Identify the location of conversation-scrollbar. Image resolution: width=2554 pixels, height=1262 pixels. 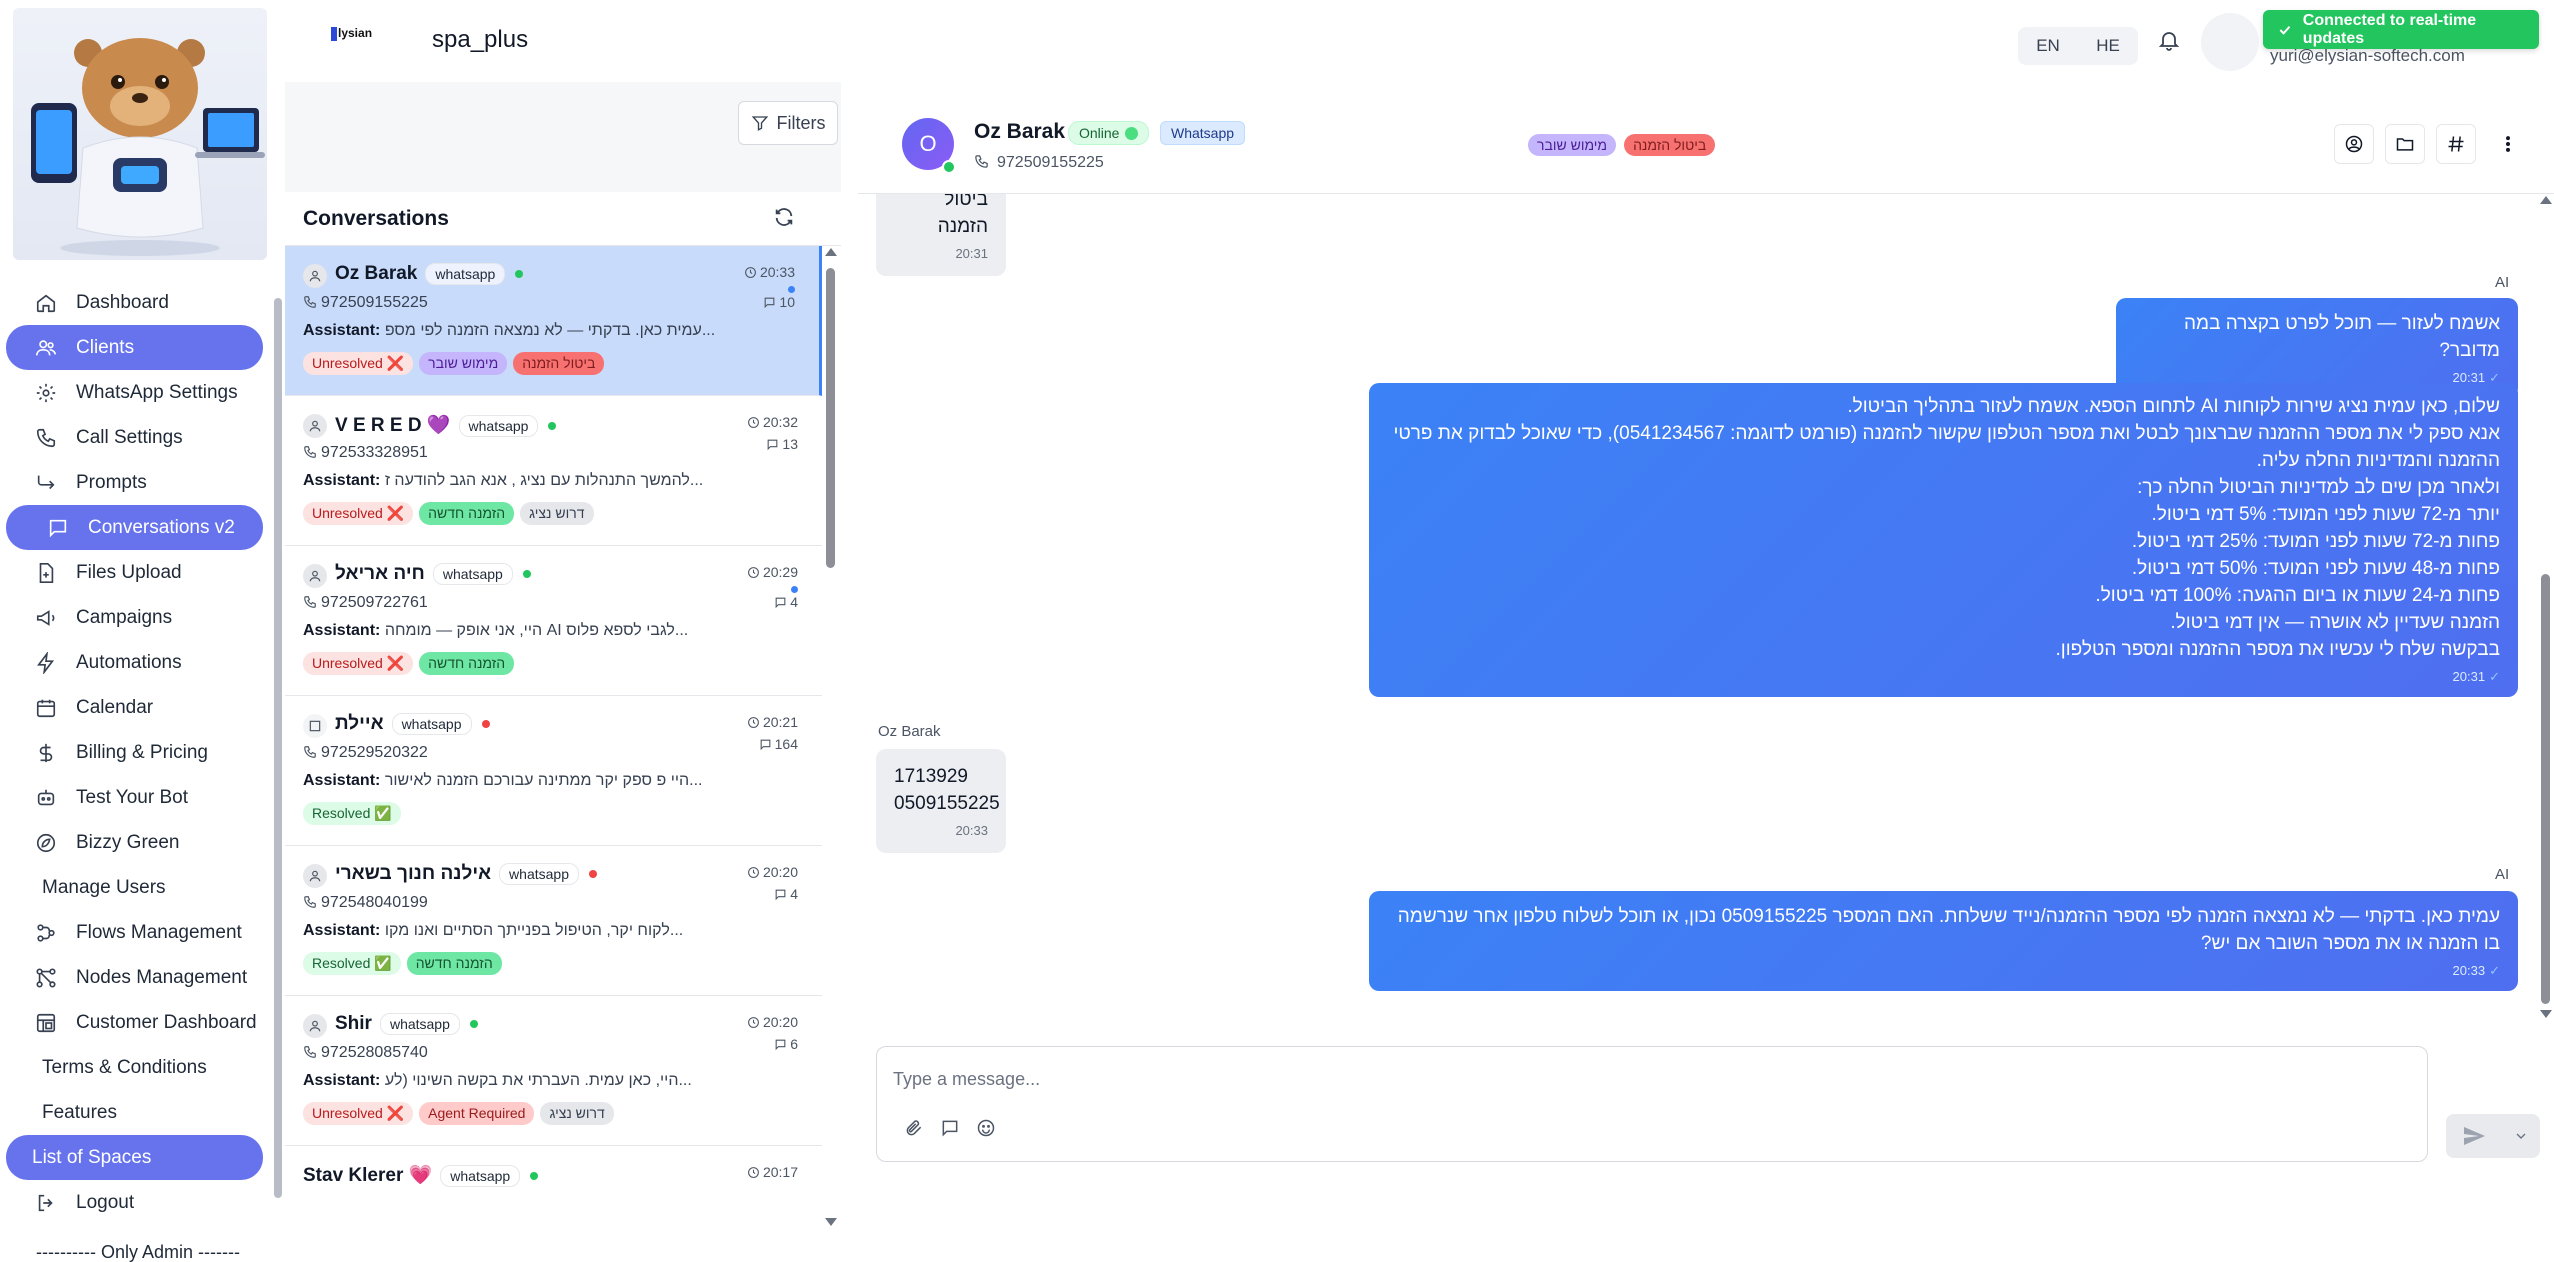
(831, 754).